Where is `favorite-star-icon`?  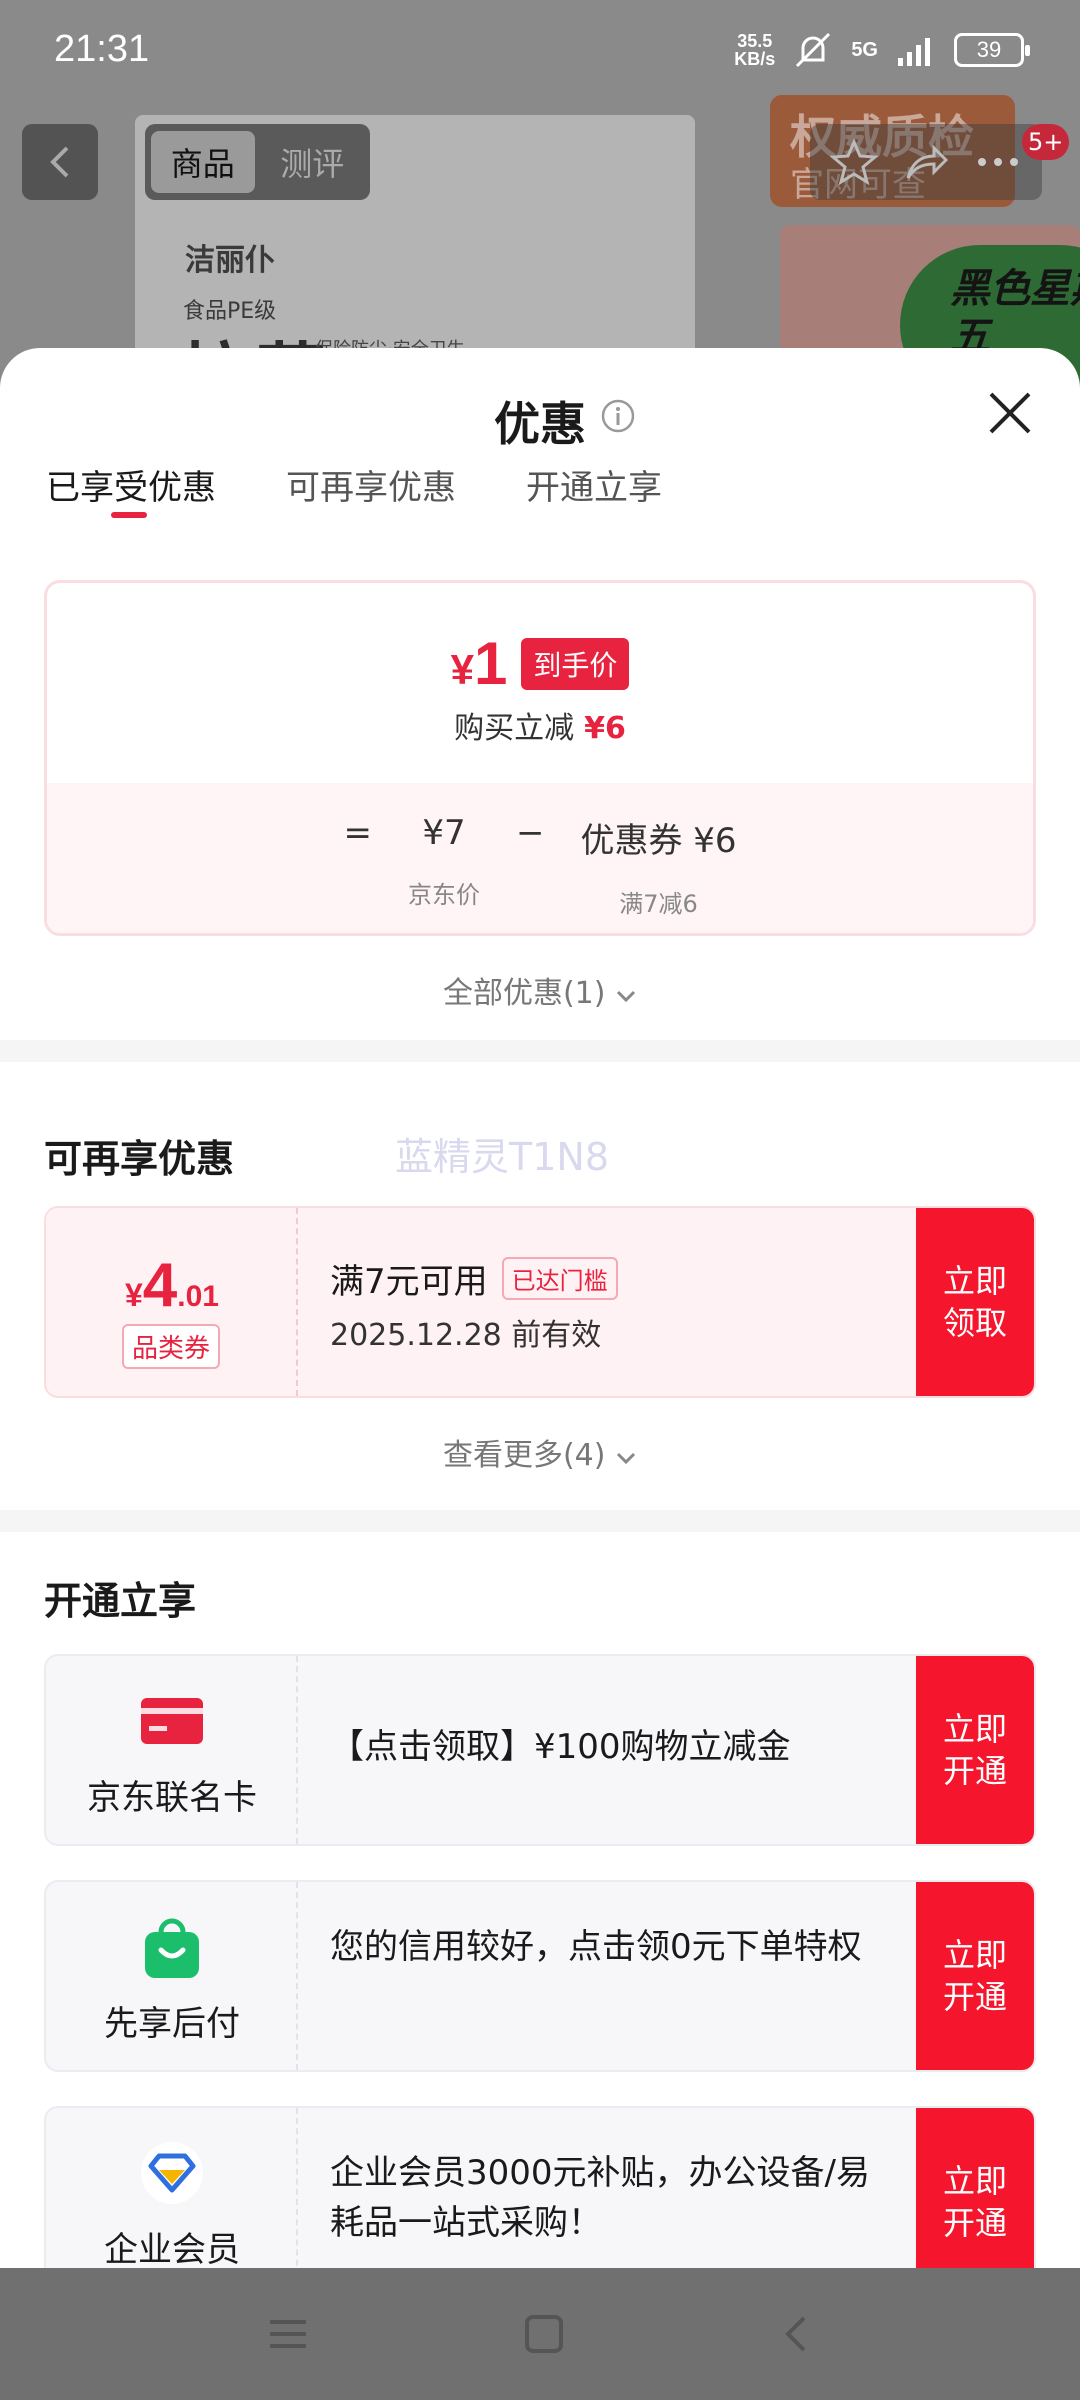
favorite-star-icon is located at coordinates (854, 162).